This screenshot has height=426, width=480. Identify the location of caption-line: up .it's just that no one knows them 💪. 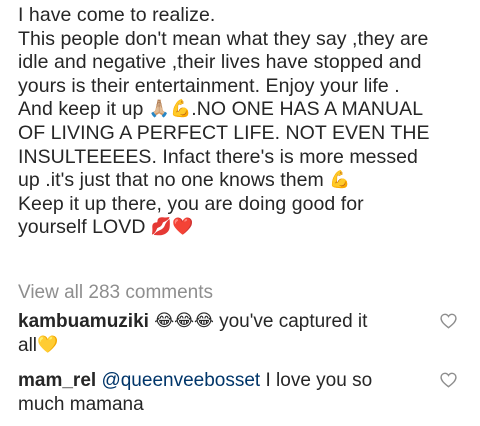
(245, 181).